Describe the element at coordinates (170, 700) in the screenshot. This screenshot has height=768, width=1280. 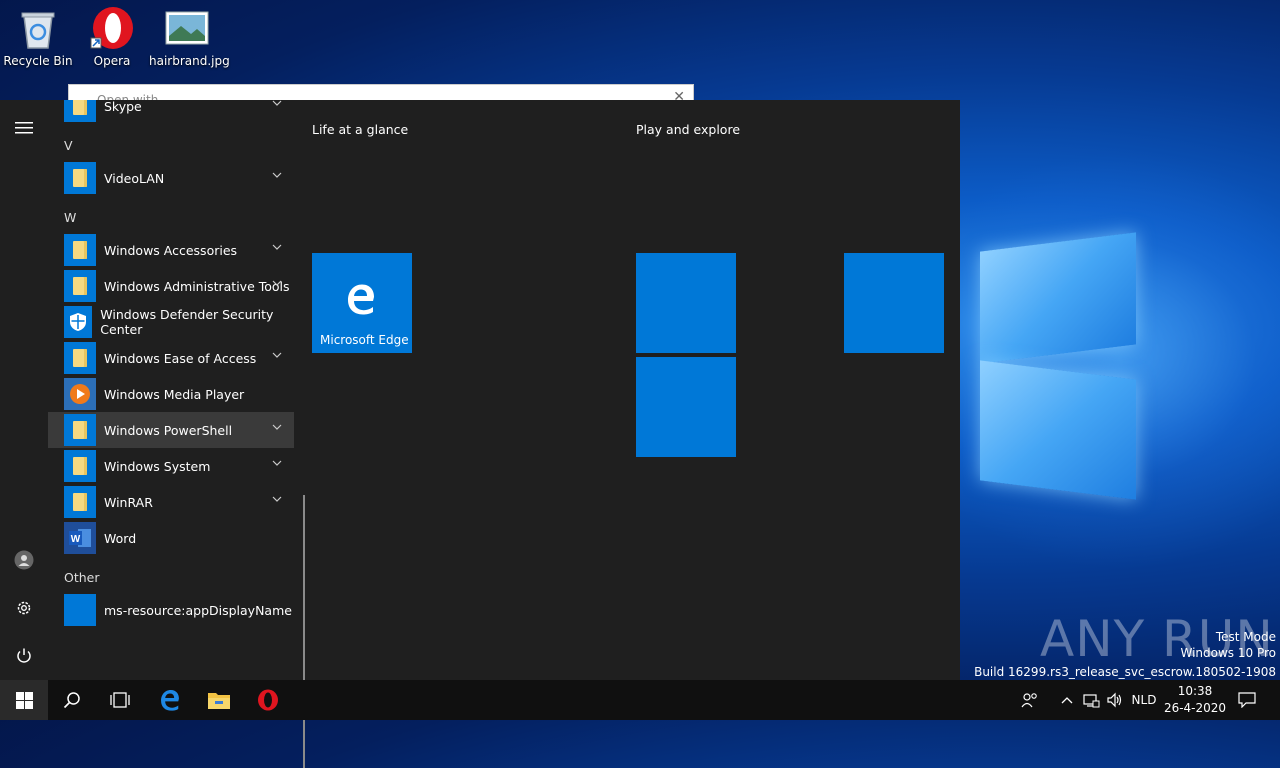
I see `edge-taskbar-icon` at that location.